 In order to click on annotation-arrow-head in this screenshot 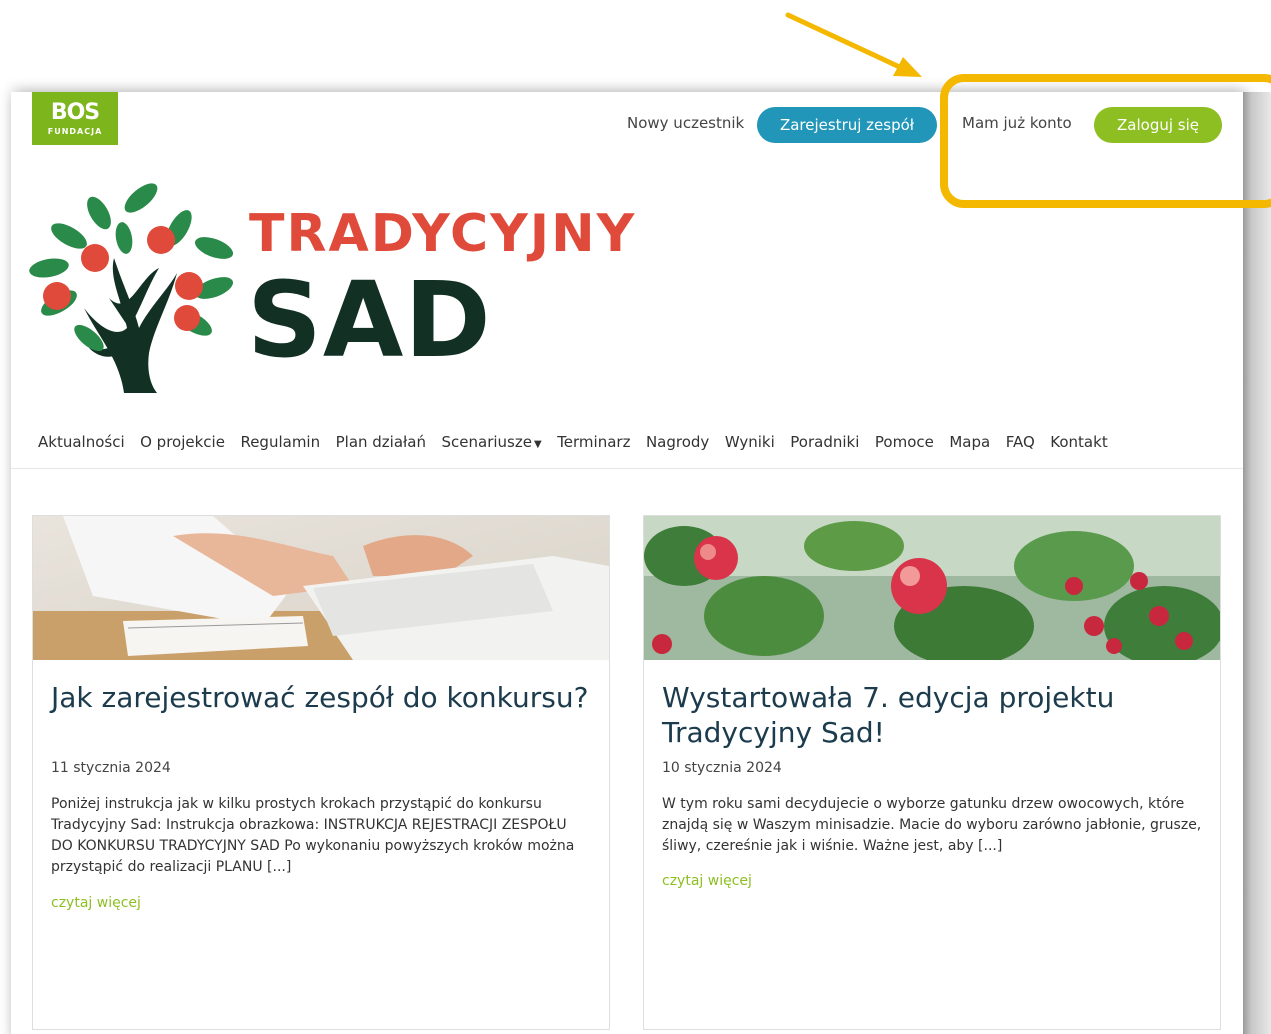, I will do `click(907, 67)`.